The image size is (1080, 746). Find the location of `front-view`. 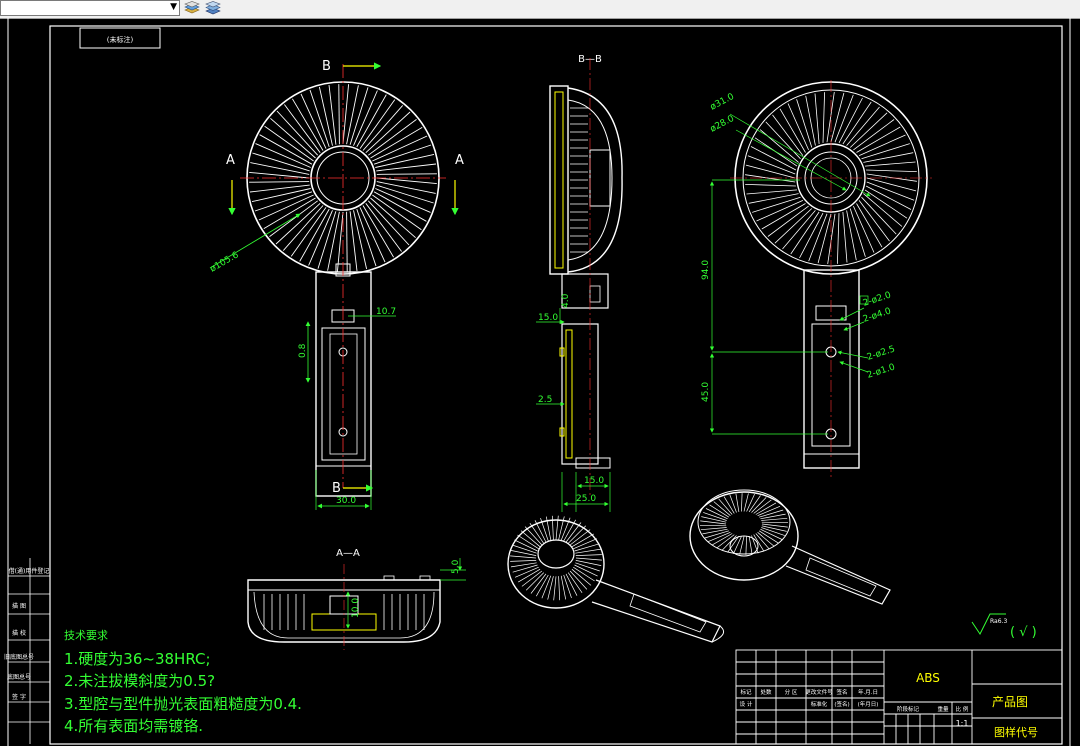

front-view is located at coordinates (334, 286).